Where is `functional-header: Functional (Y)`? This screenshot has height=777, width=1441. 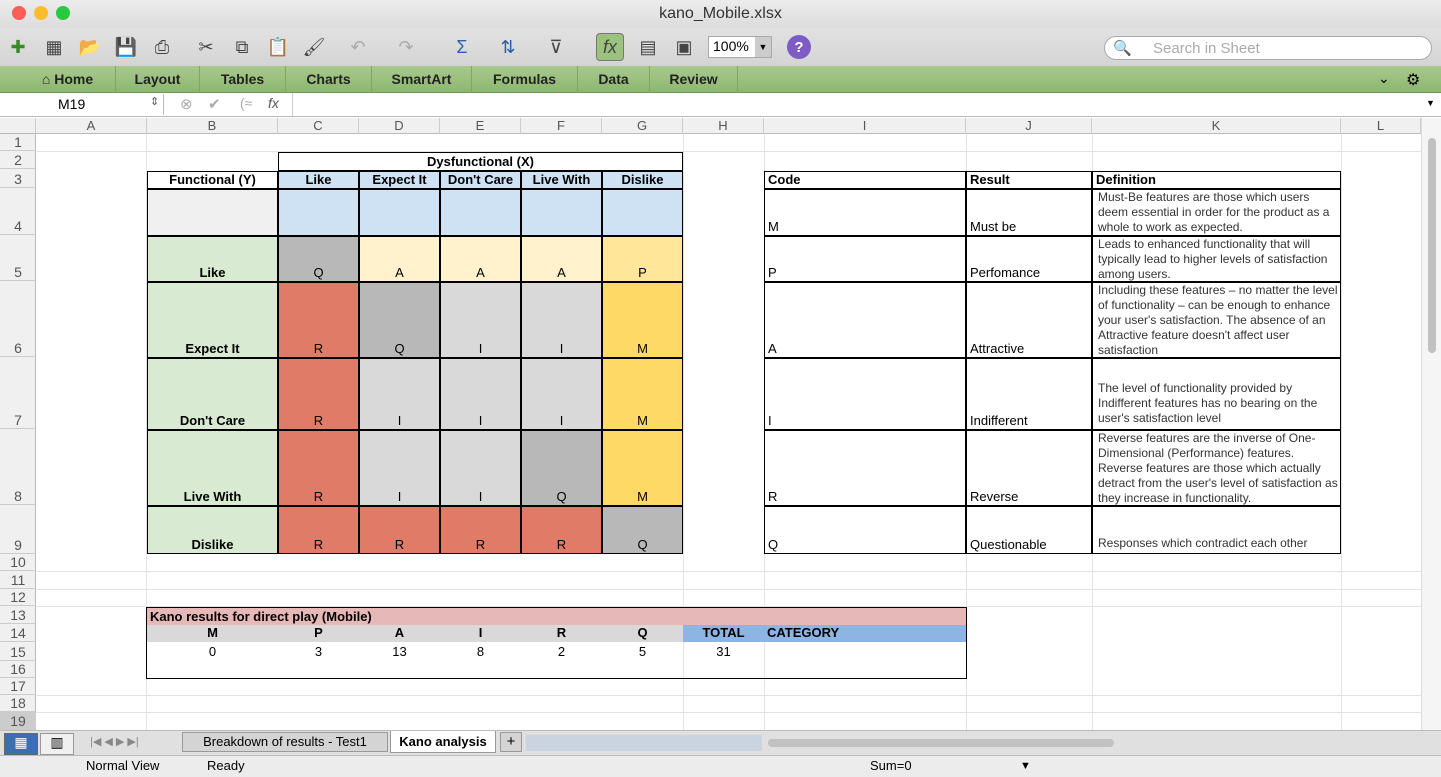 functional-header: Functional (Y) is located at coordinates (212, 180).